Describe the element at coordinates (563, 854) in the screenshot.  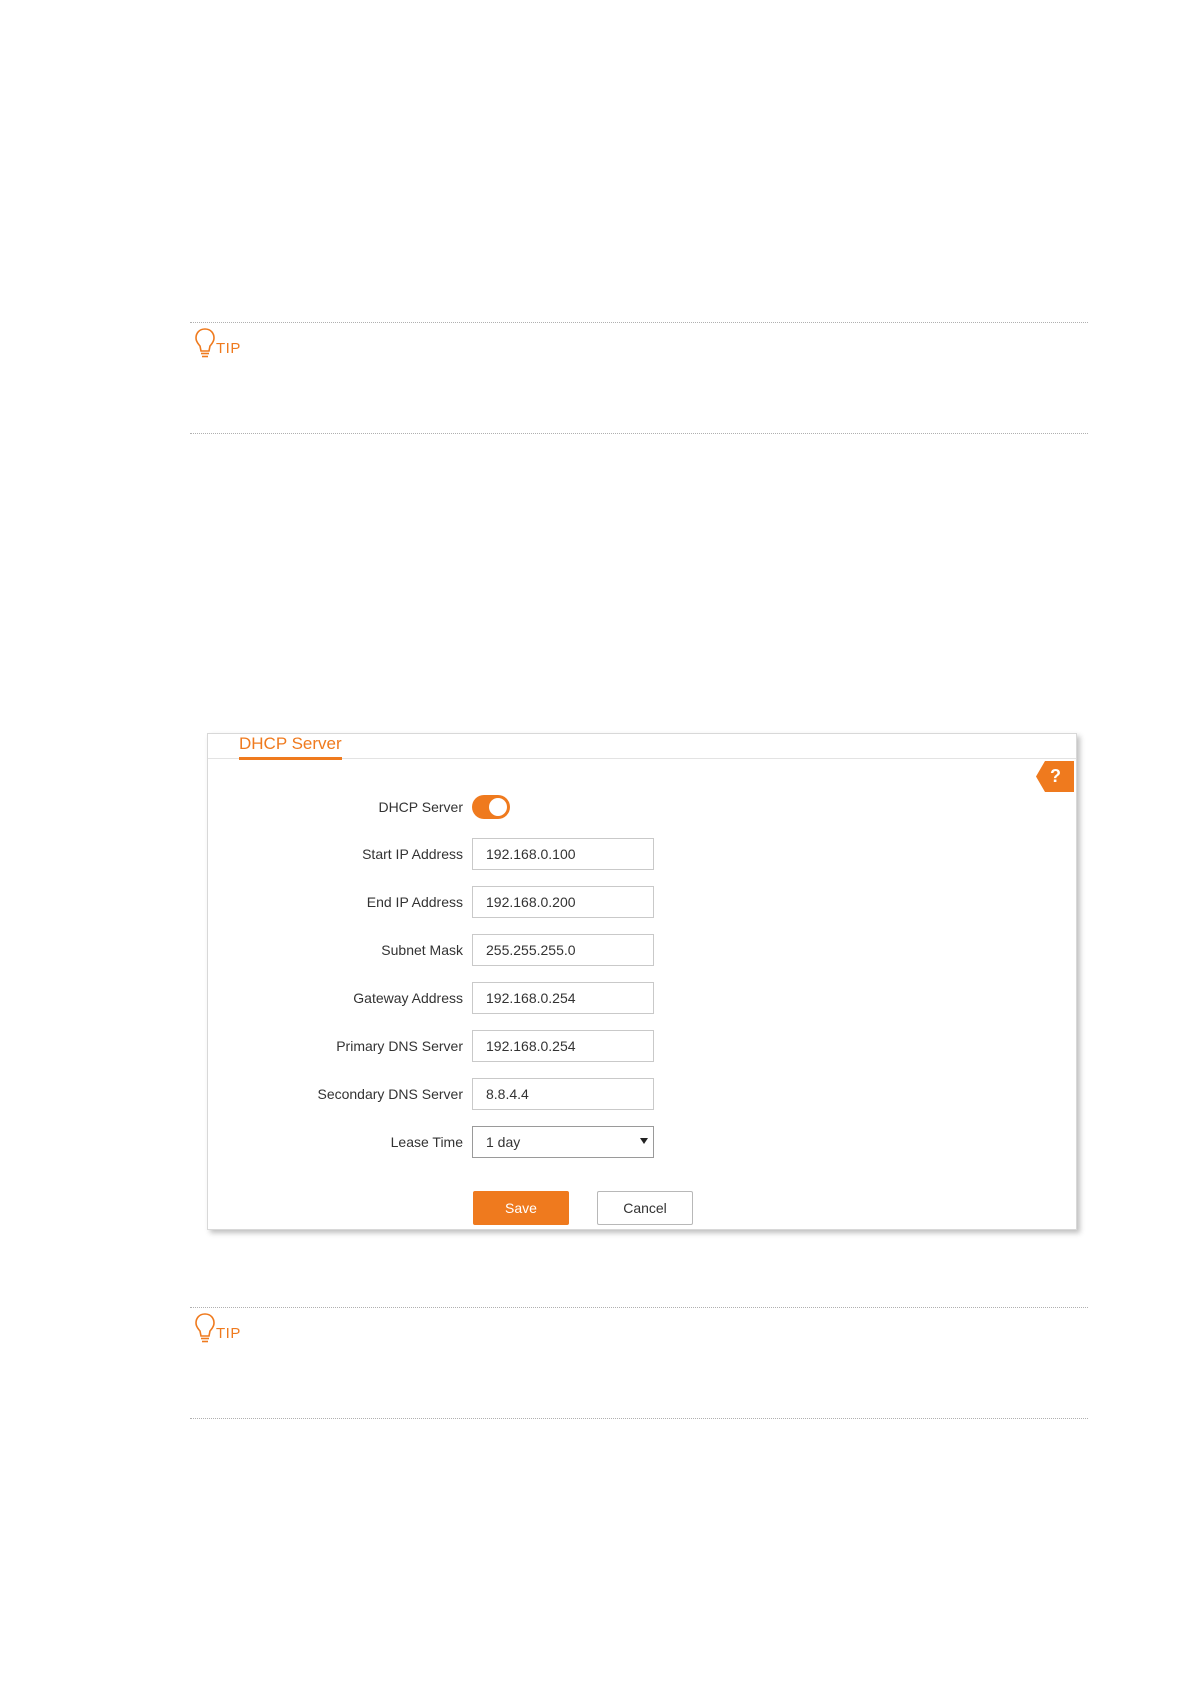
I see `start-ip-input: 192.168.0.100` at that location.